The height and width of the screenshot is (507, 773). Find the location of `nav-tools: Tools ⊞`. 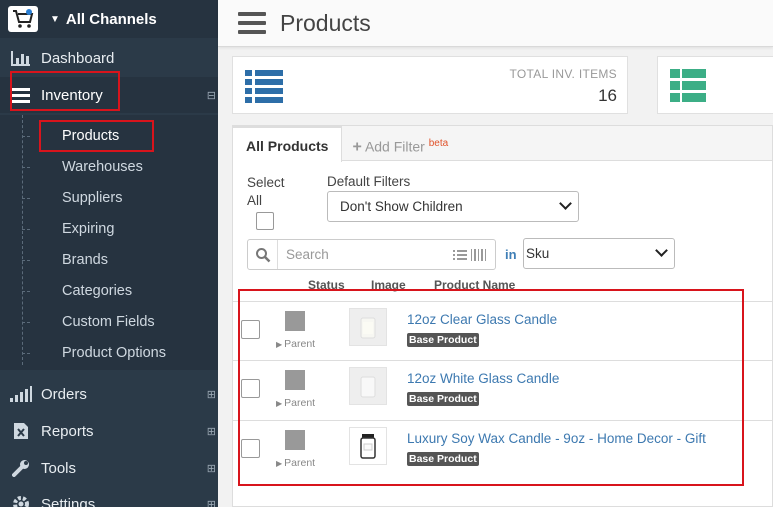

nav-tools: Tools ⊞ is located at coordinates (109, 468).